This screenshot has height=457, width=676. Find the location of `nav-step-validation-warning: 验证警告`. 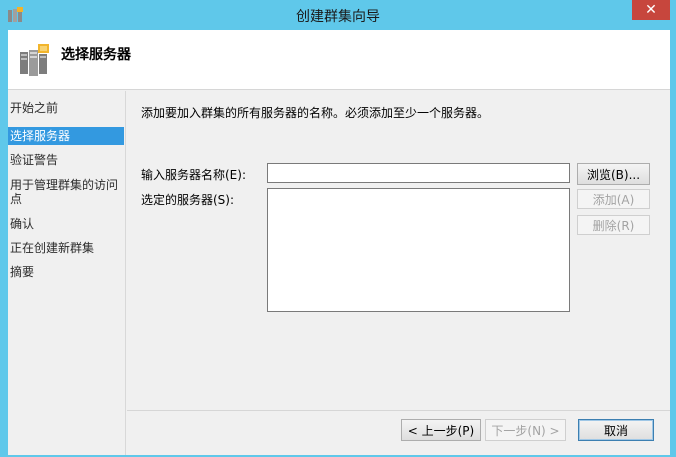

nav-step-validation-warning: 验证警告 is located at coordinates (66, 160).